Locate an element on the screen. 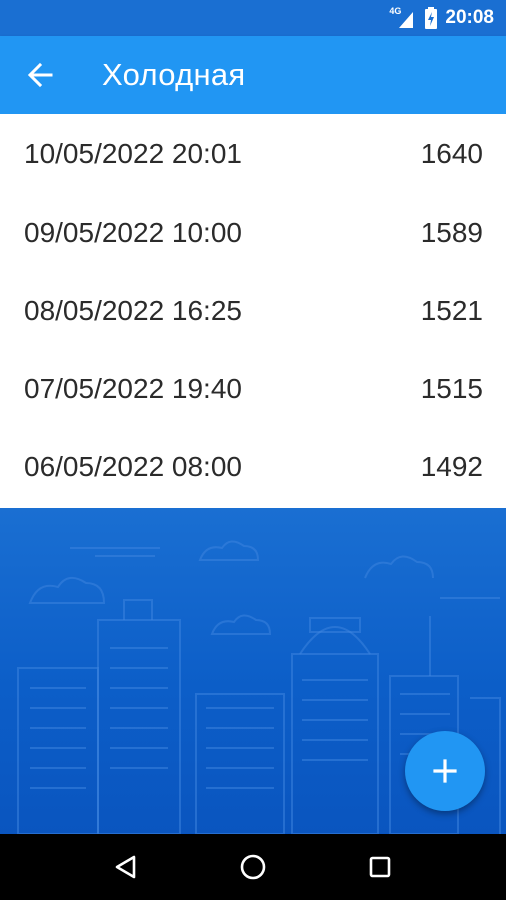 This screenshot has height=900, width=506. battery-charging-icon is located at coordinates (431, 18).